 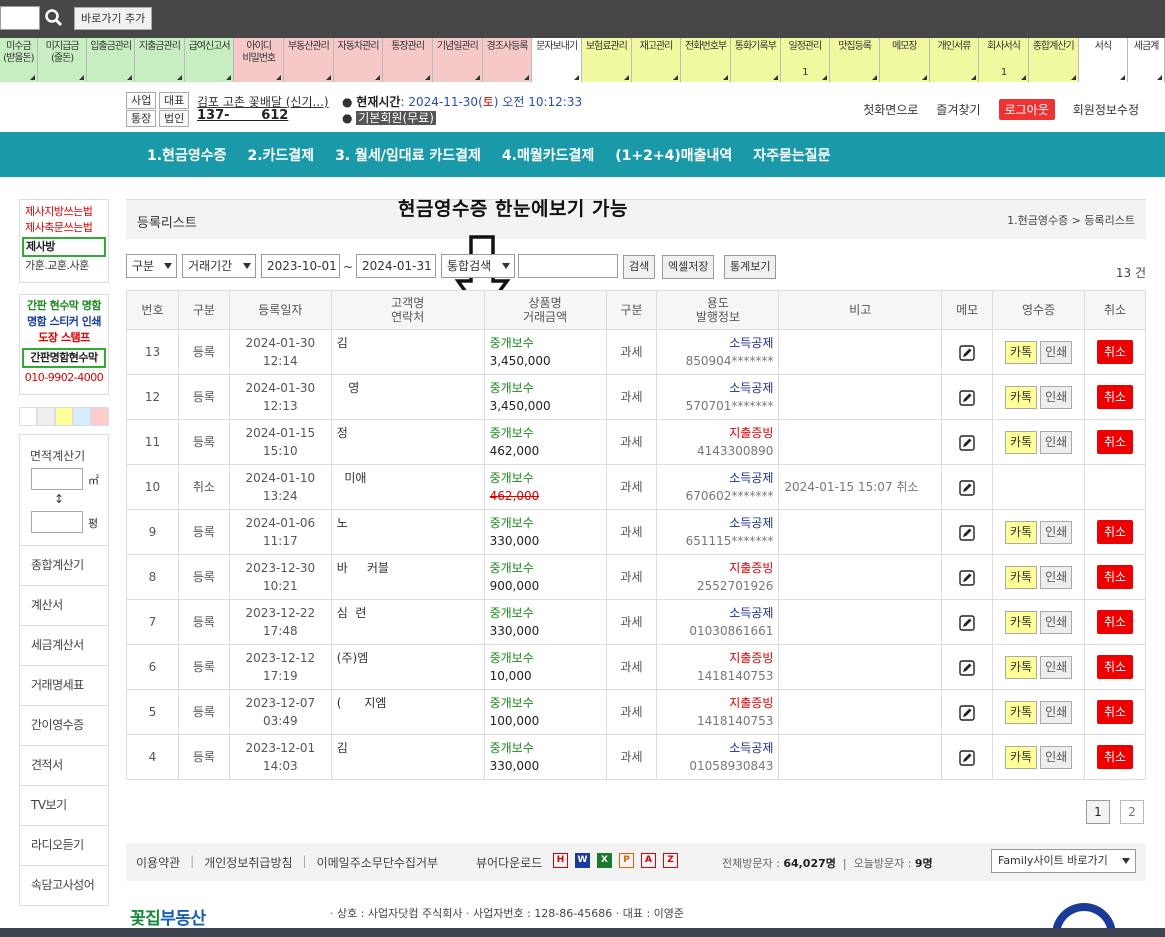 What do you see at coordinates (64, 228) in the screenshot?
I see `sidebar-link-chukmun: 제사축문쓰는법` at bounding box center [64, 228].